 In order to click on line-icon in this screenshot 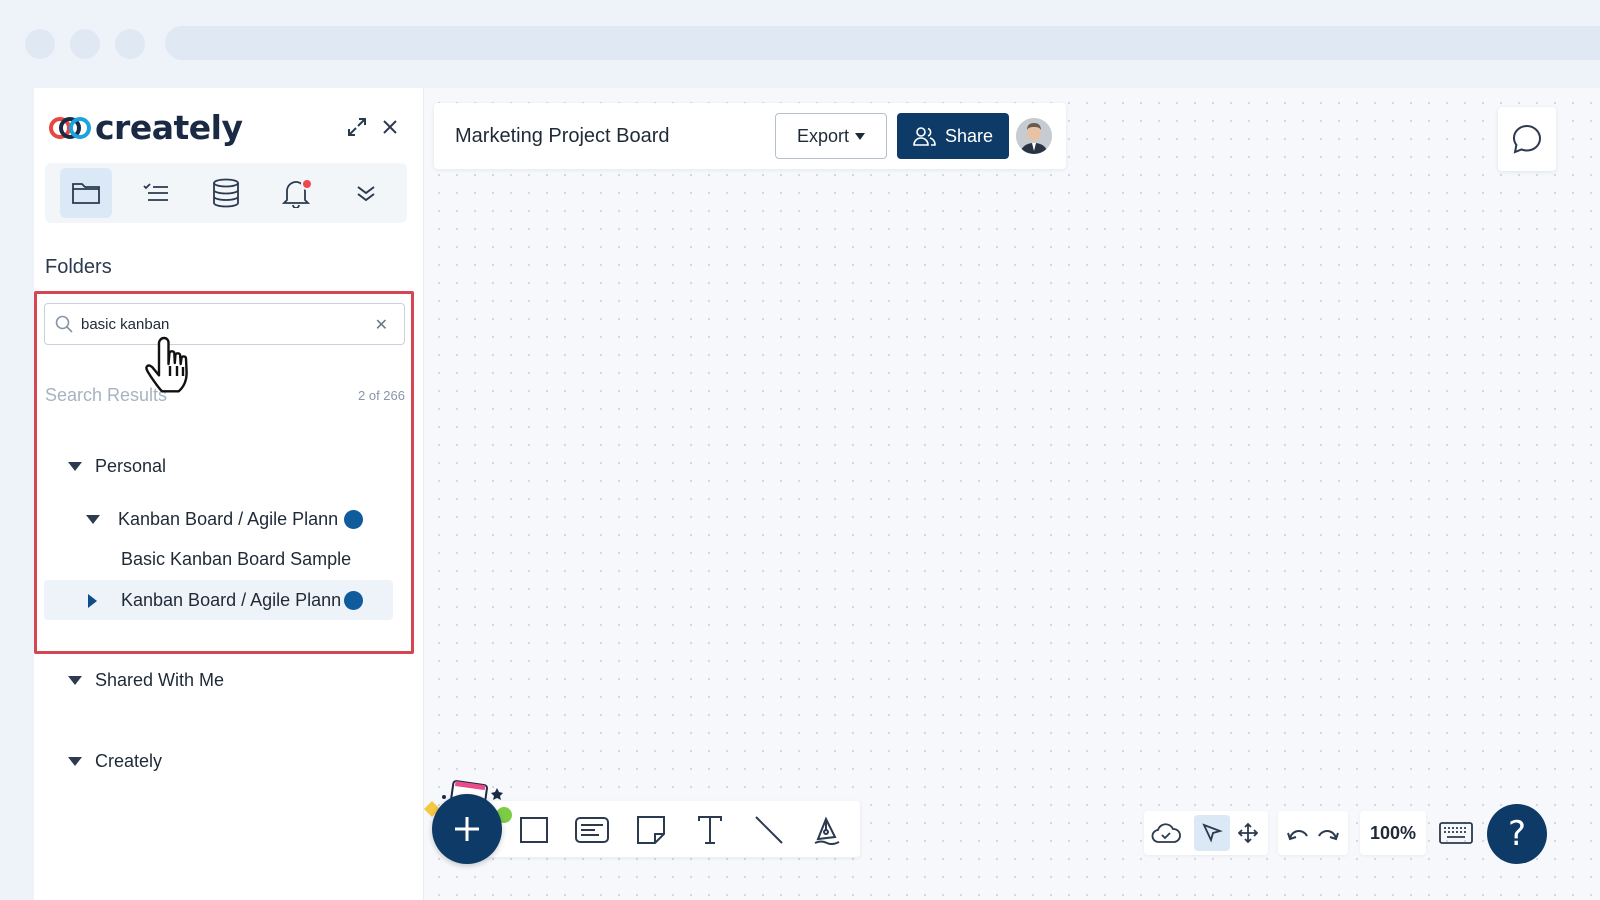, I will do `click(769, 830)`.